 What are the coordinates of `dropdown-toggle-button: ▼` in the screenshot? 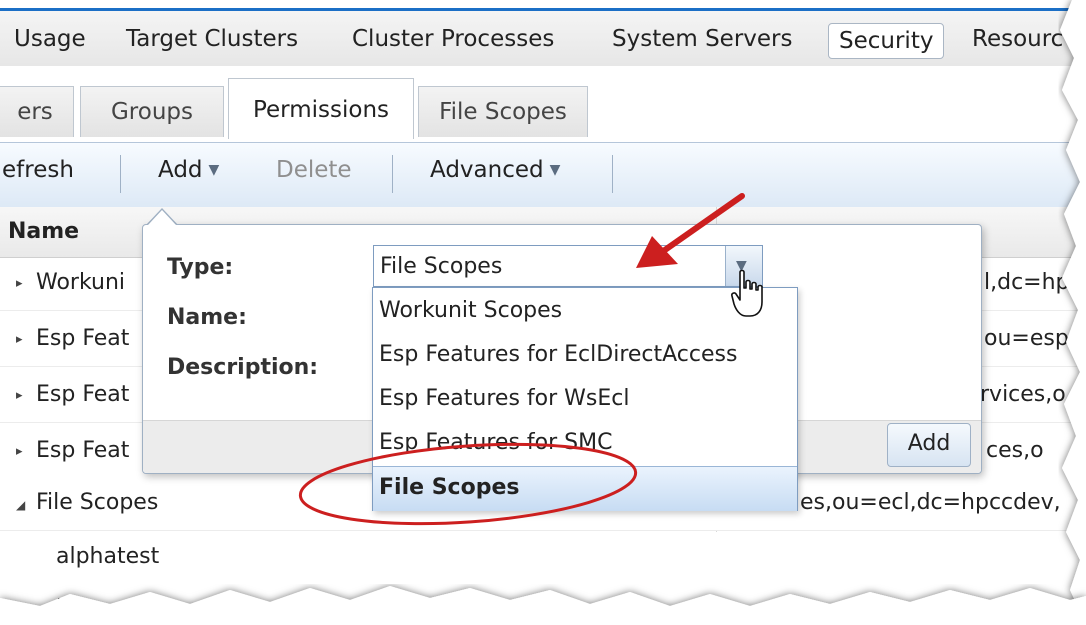 It's located at (743, 266).